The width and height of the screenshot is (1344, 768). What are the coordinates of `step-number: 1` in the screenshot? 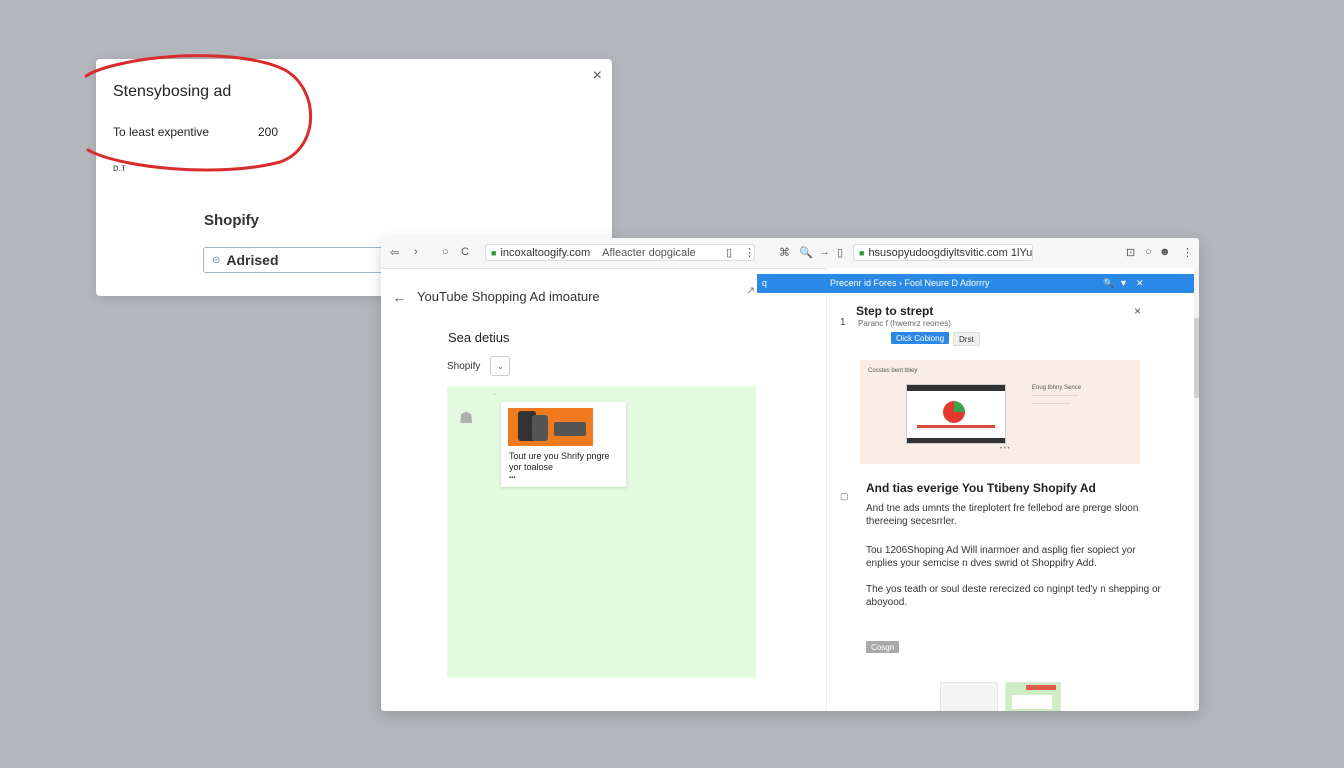 It's located at (843, 322).